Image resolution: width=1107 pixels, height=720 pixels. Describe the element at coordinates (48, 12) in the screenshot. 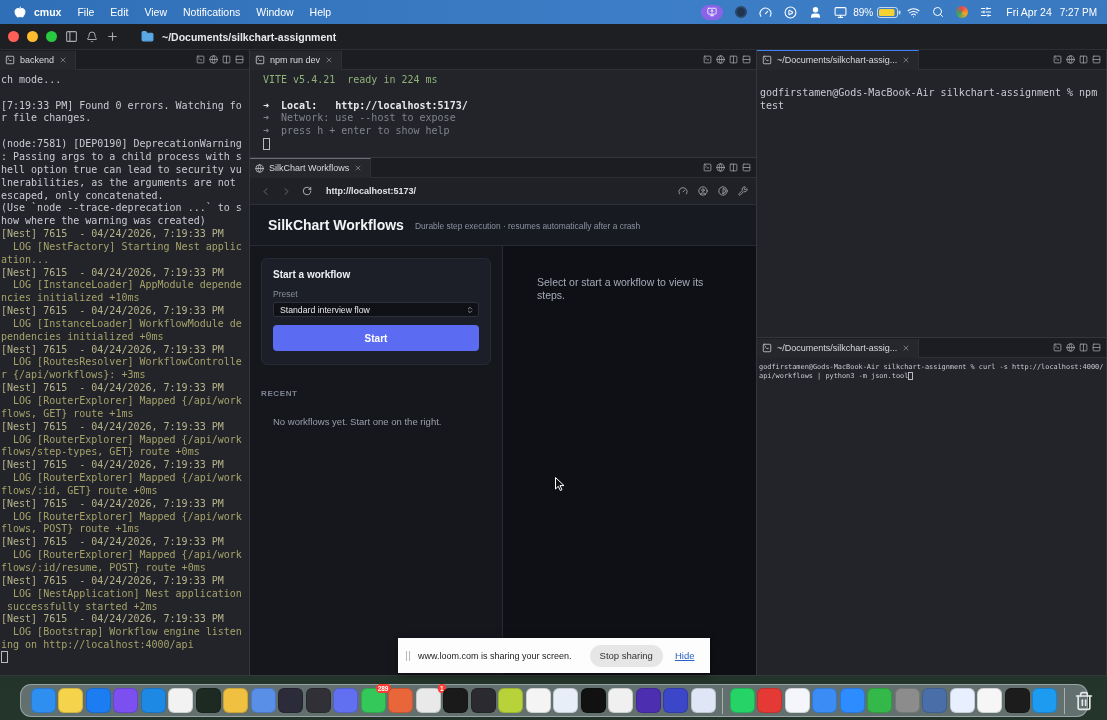

I see `app-menu: cmux` at that location.